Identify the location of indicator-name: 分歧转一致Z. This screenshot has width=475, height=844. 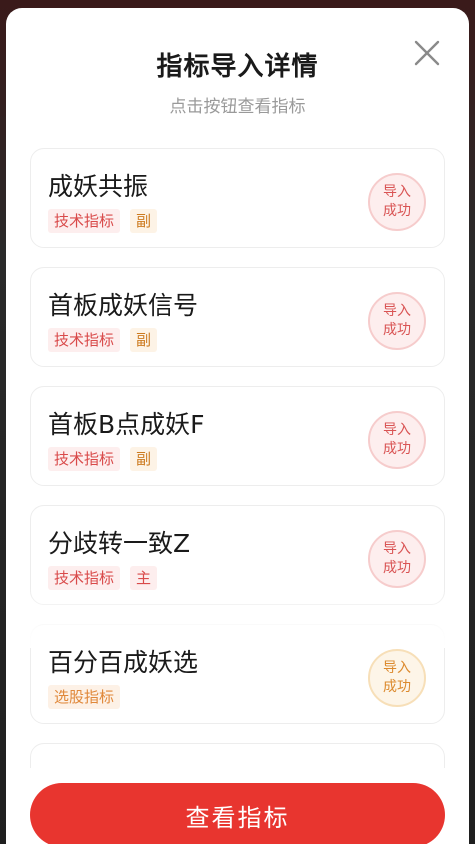
(119, 543).